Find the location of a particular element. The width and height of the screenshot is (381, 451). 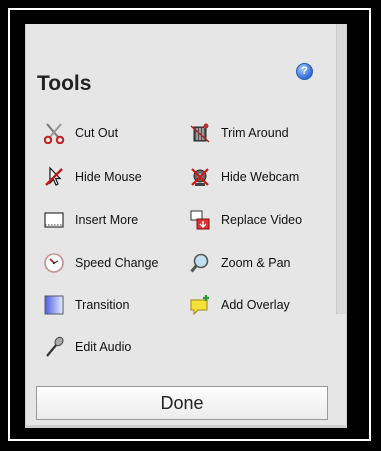

tool-hide-mouse: Hide Mouse is located at coordinates (91, 177).